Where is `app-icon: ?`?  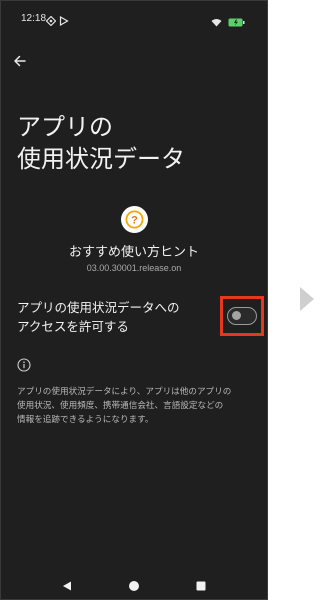 app-icon: ? is located at coordinates (134, 219).